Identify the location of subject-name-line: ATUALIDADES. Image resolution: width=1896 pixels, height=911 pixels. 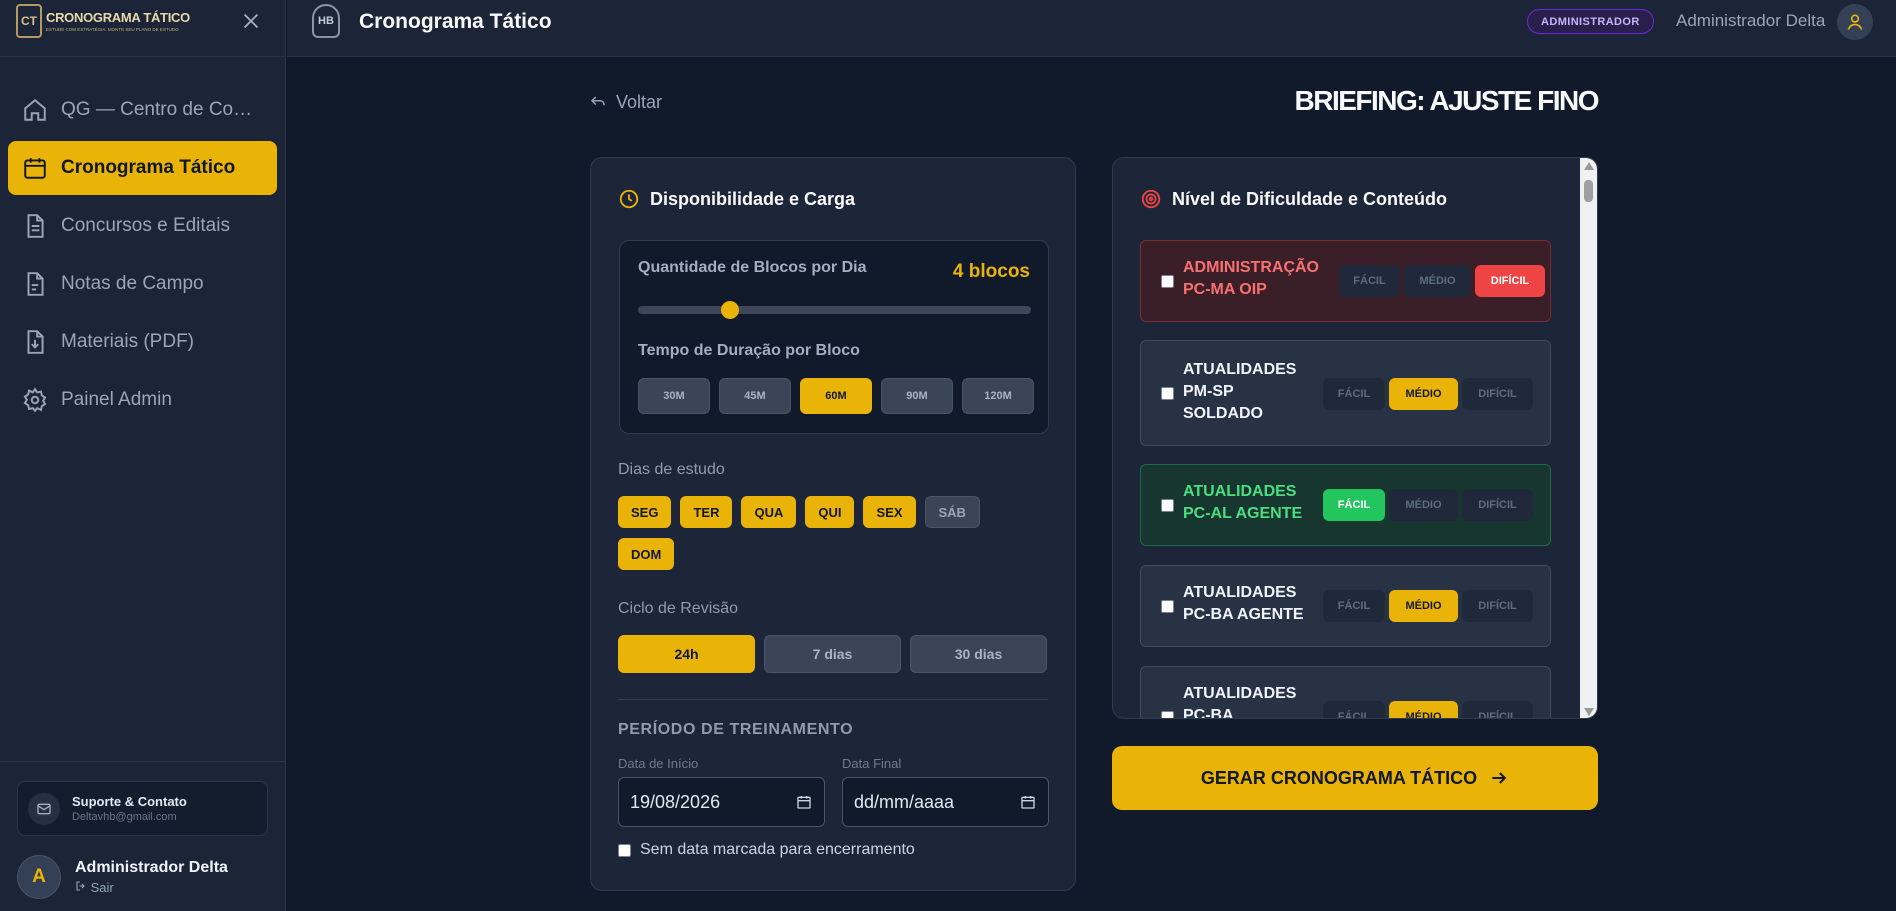
(1240, 693).